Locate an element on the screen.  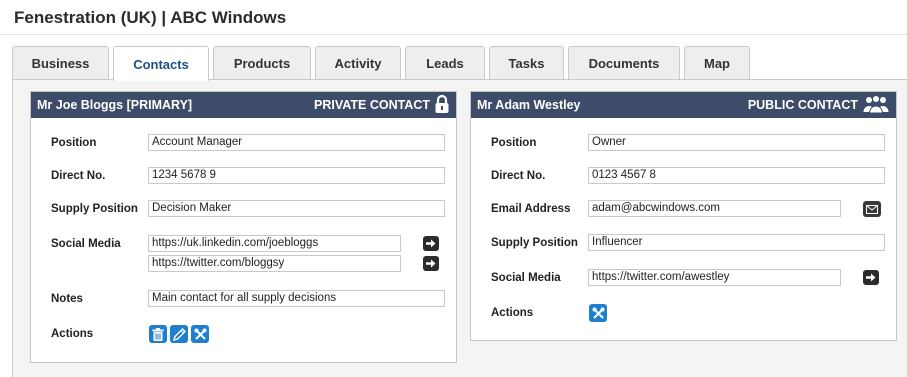
tab-products: Products is located at coordinates (262, 63).